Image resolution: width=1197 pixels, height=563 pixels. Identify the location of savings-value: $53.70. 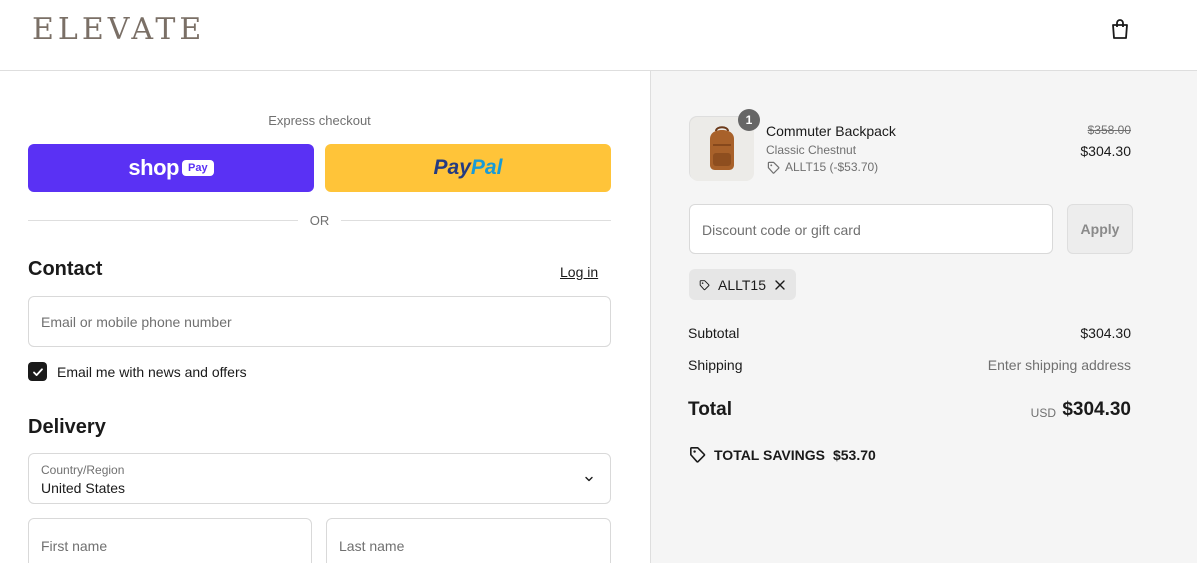
(854, 454).